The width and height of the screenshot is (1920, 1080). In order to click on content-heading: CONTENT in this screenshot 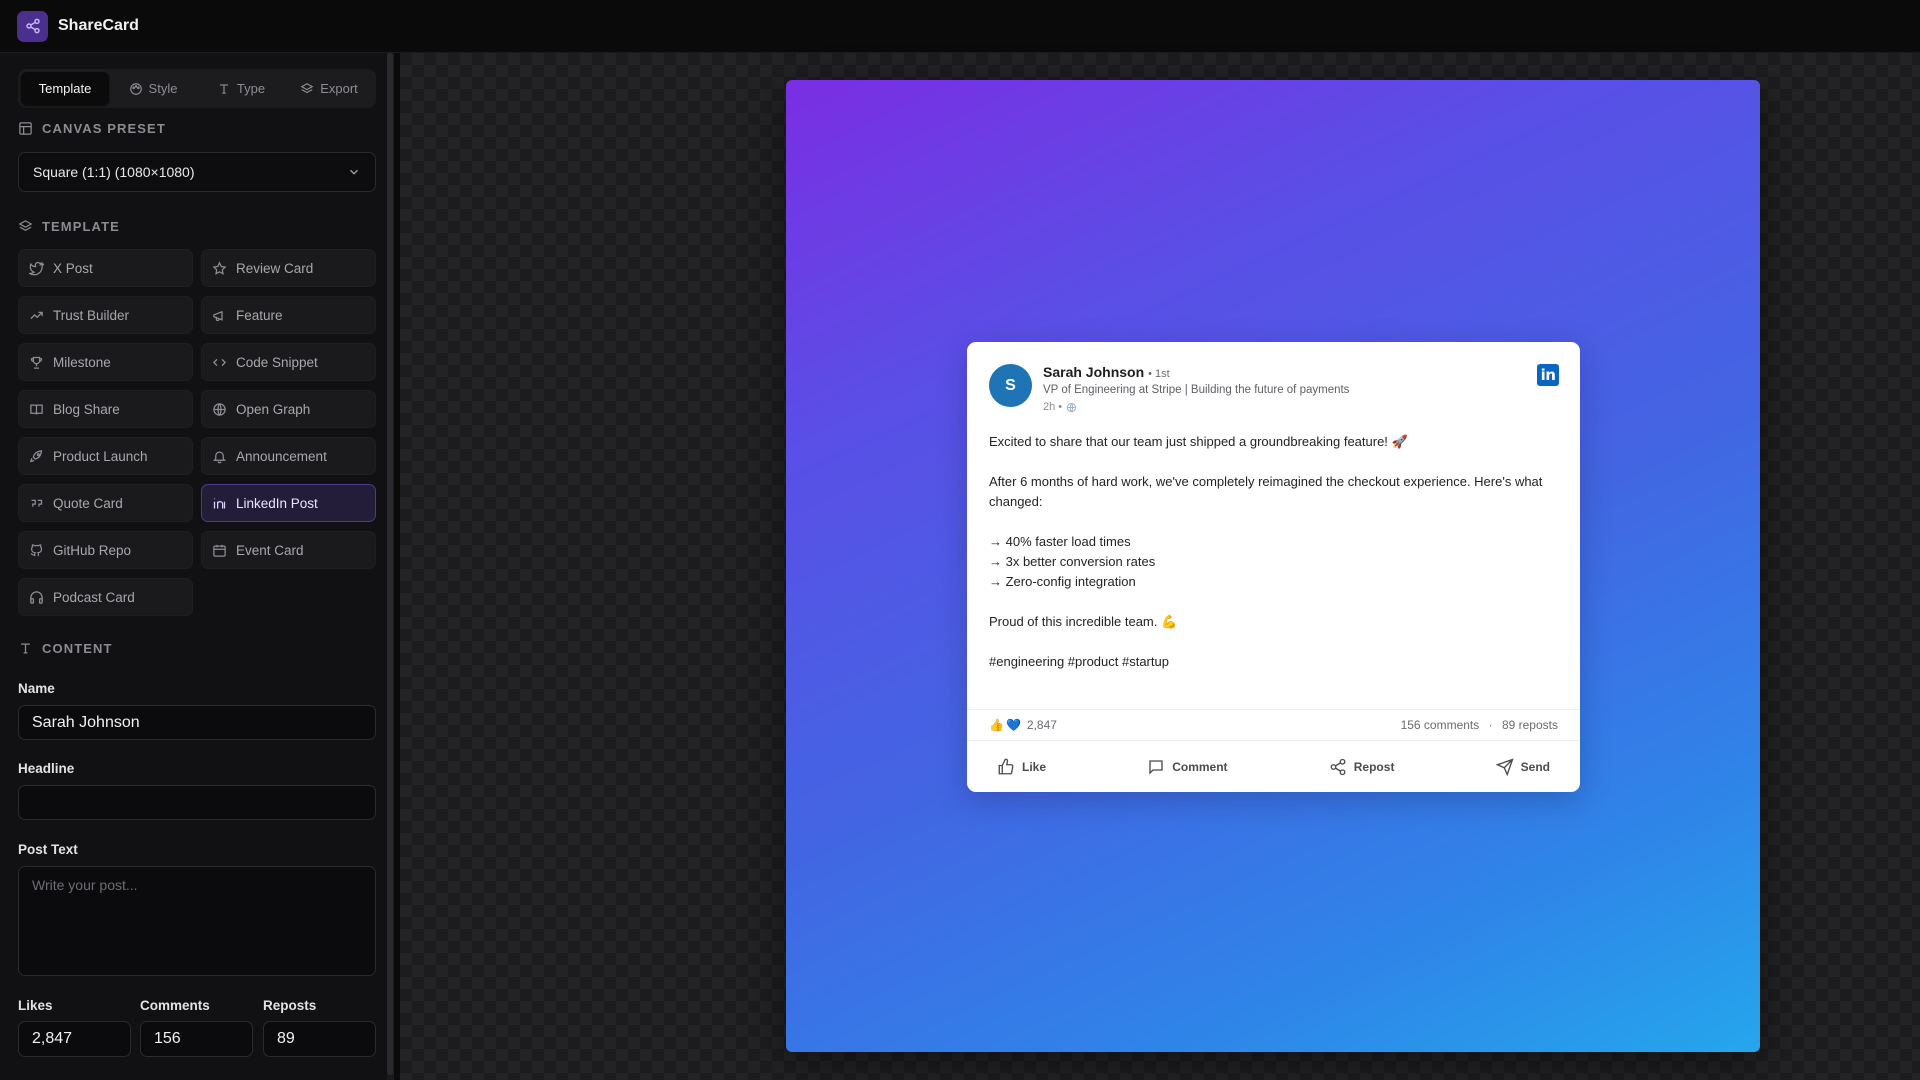, I will do `click(65, 648)`.